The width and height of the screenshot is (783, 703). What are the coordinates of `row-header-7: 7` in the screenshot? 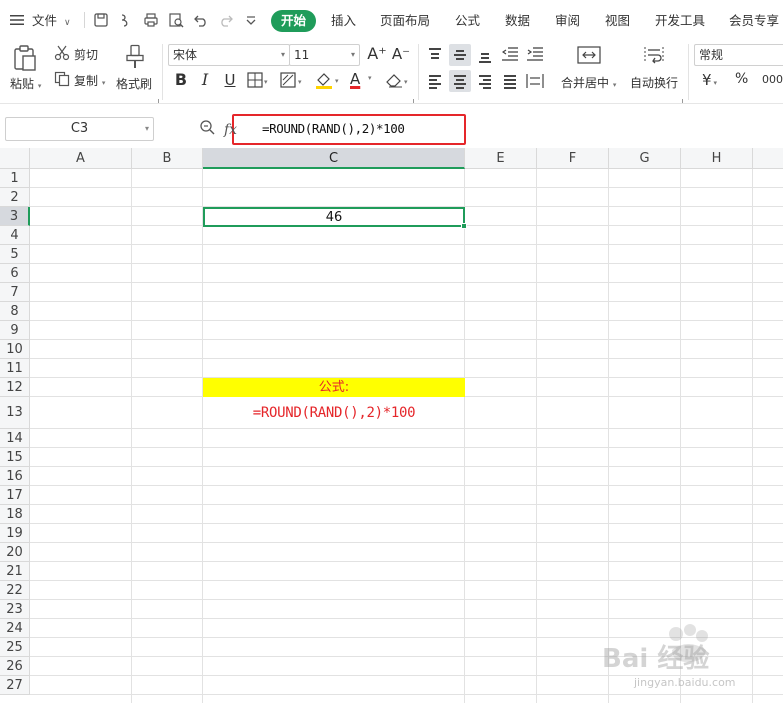 It's located at (15, 292).